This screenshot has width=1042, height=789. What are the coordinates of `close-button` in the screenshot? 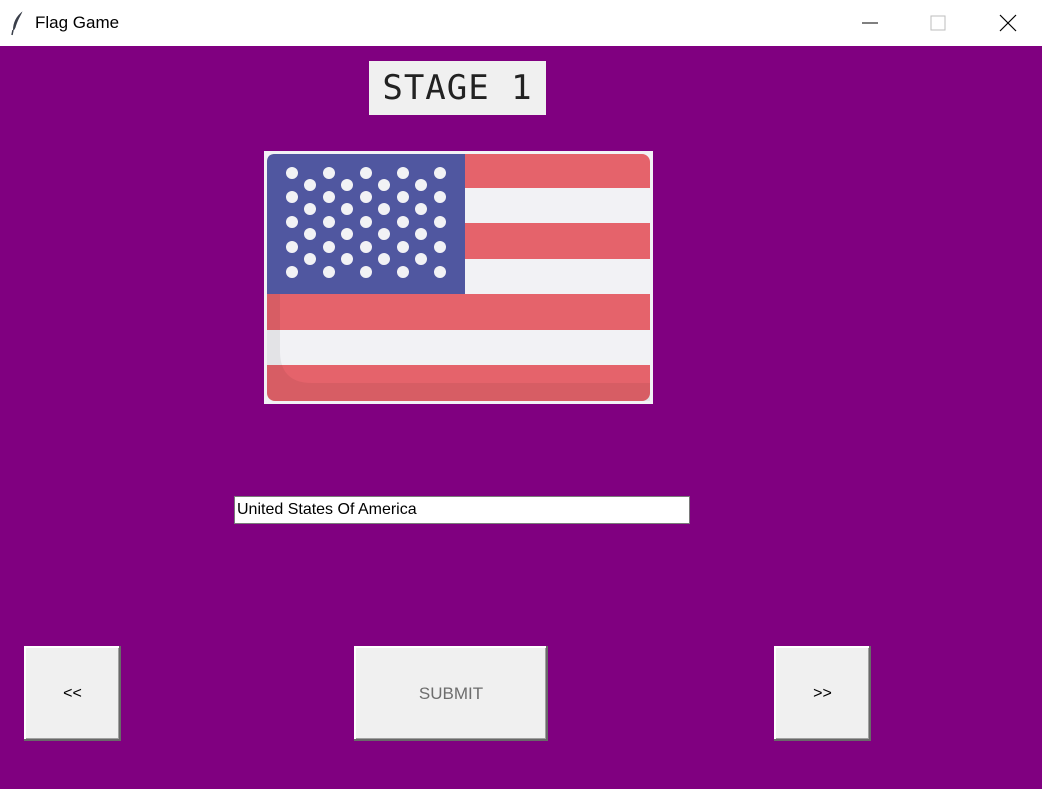 It's located at (1008, 23).